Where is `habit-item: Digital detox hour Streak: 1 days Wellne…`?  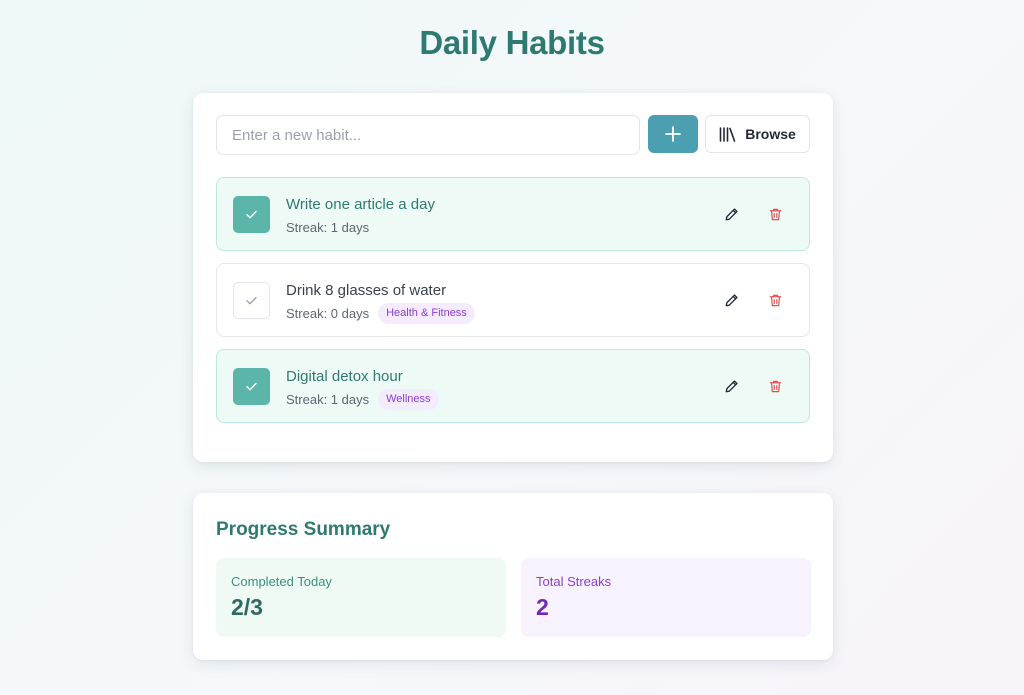
habit-item: Digital detox hour Streak: 1 days Wellne… is located at coordinates (513, 386).